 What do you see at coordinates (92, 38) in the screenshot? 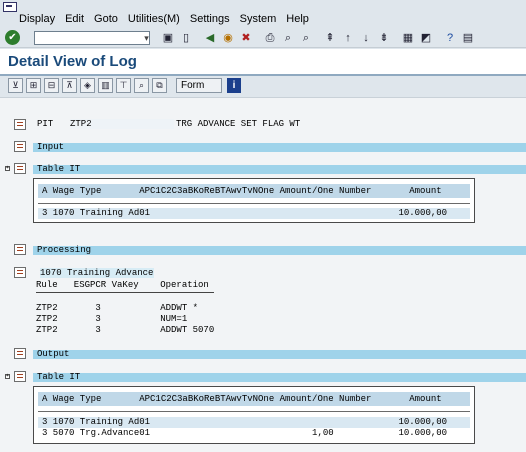
I see `command-field` at bounding box center [92, 38].